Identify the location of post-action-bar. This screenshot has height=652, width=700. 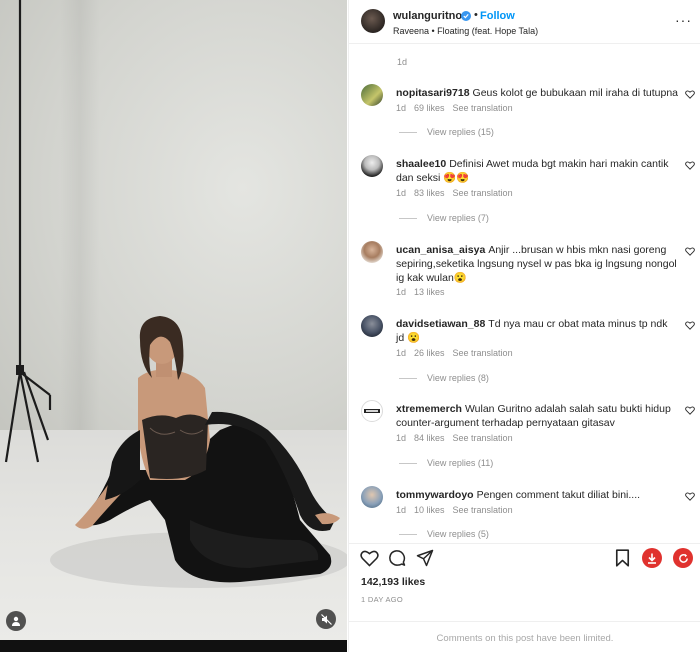
(524, 558).